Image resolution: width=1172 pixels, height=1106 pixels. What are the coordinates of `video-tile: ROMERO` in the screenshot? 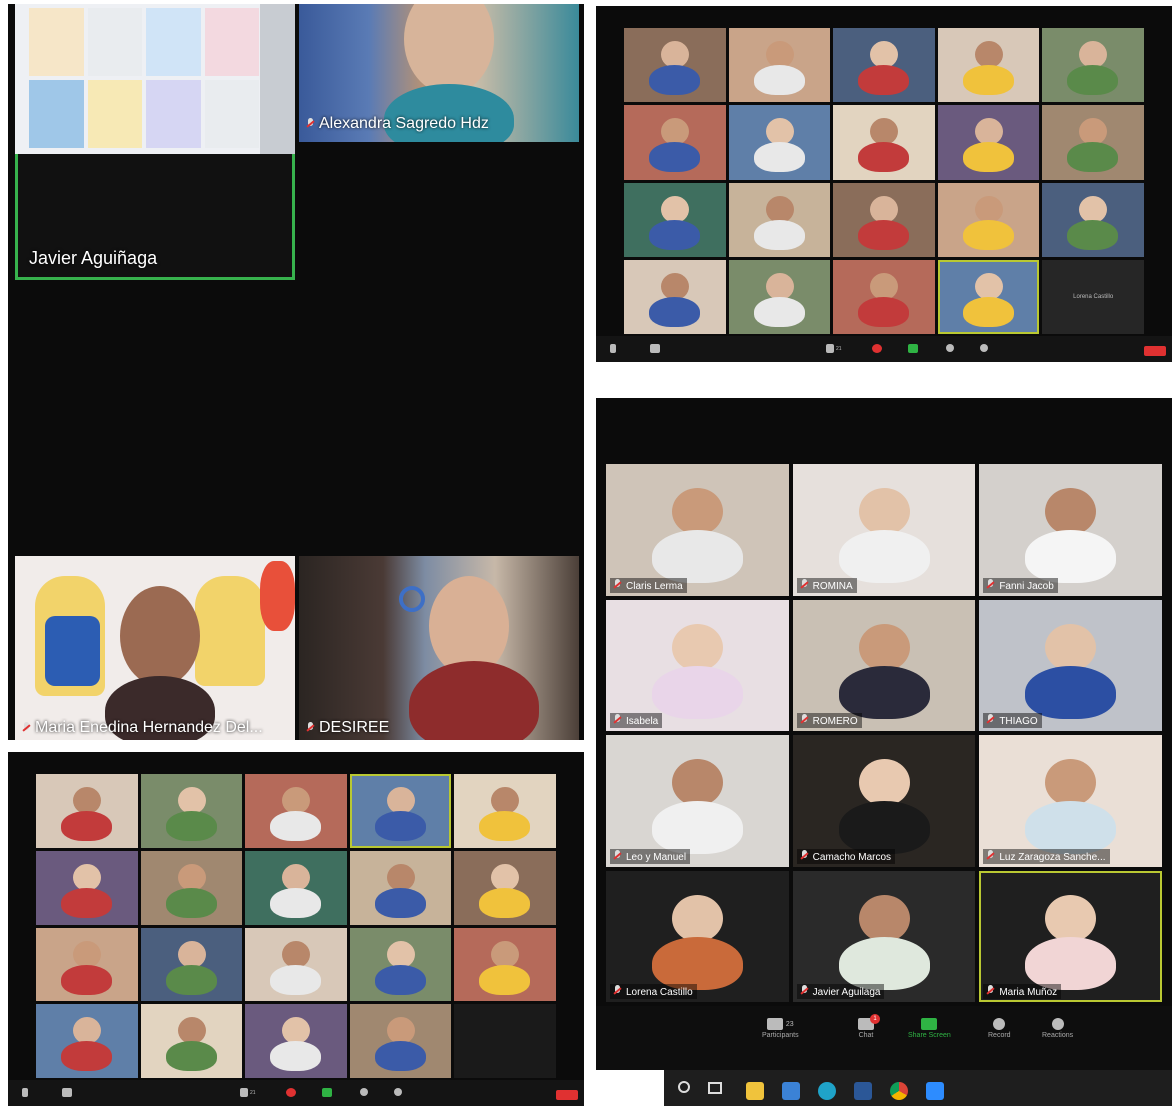 It's located at (884, 665).